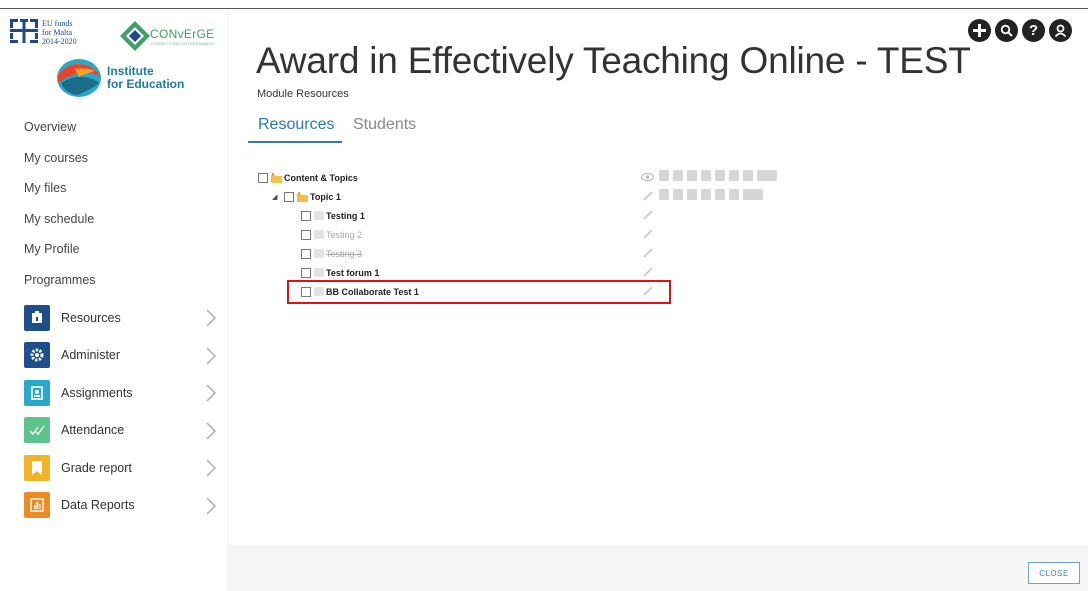  I want to click on menu-item-attendance: Attendance, so click(124, 431).